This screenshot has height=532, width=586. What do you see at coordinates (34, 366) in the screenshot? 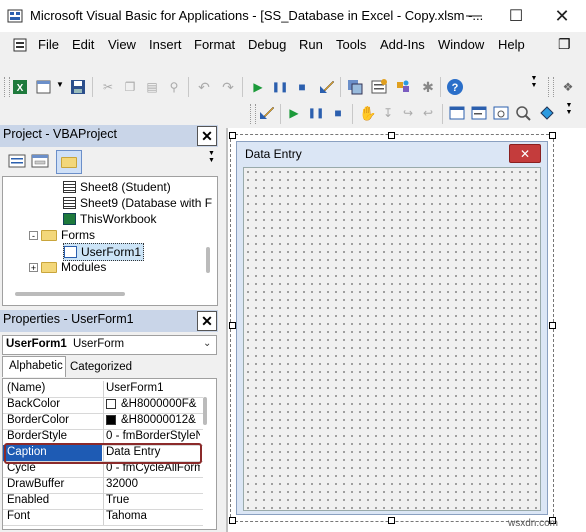
I see `tab-alphabetic: Alphabetic` at bounding box center [34, 366].